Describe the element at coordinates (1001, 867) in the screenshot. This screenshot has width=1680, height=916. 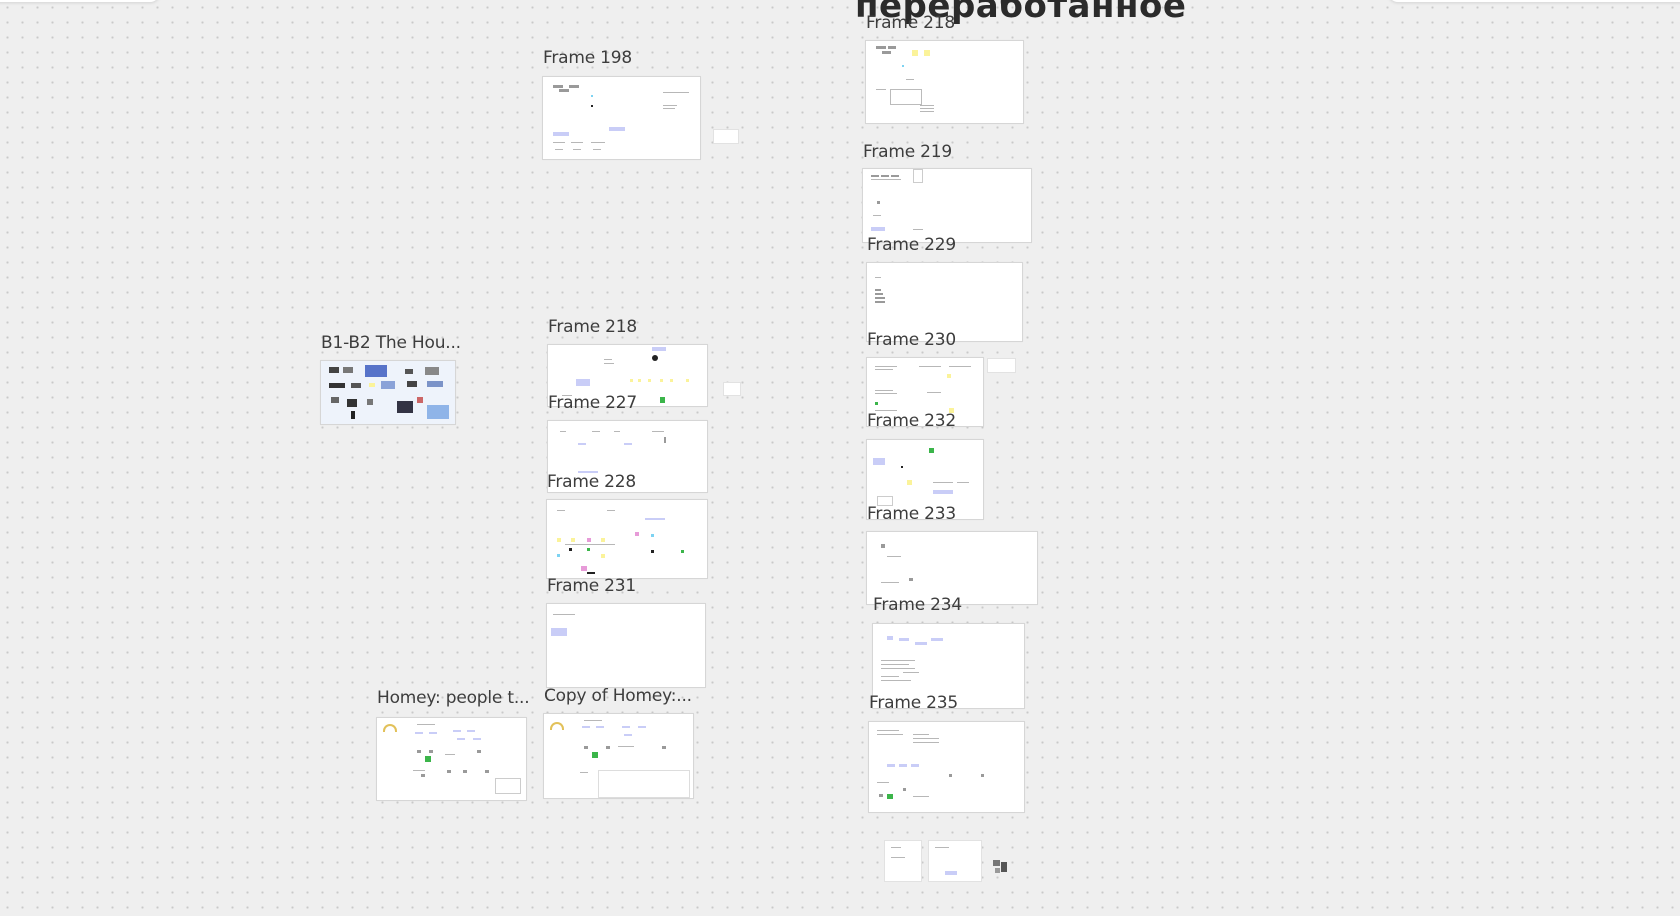
I see `image-thumbnail` at that location.